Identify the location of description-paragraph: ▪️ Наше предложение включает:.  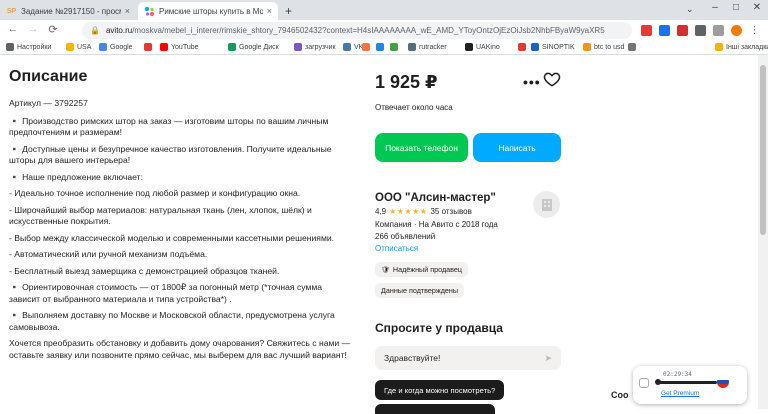
(76, 176).